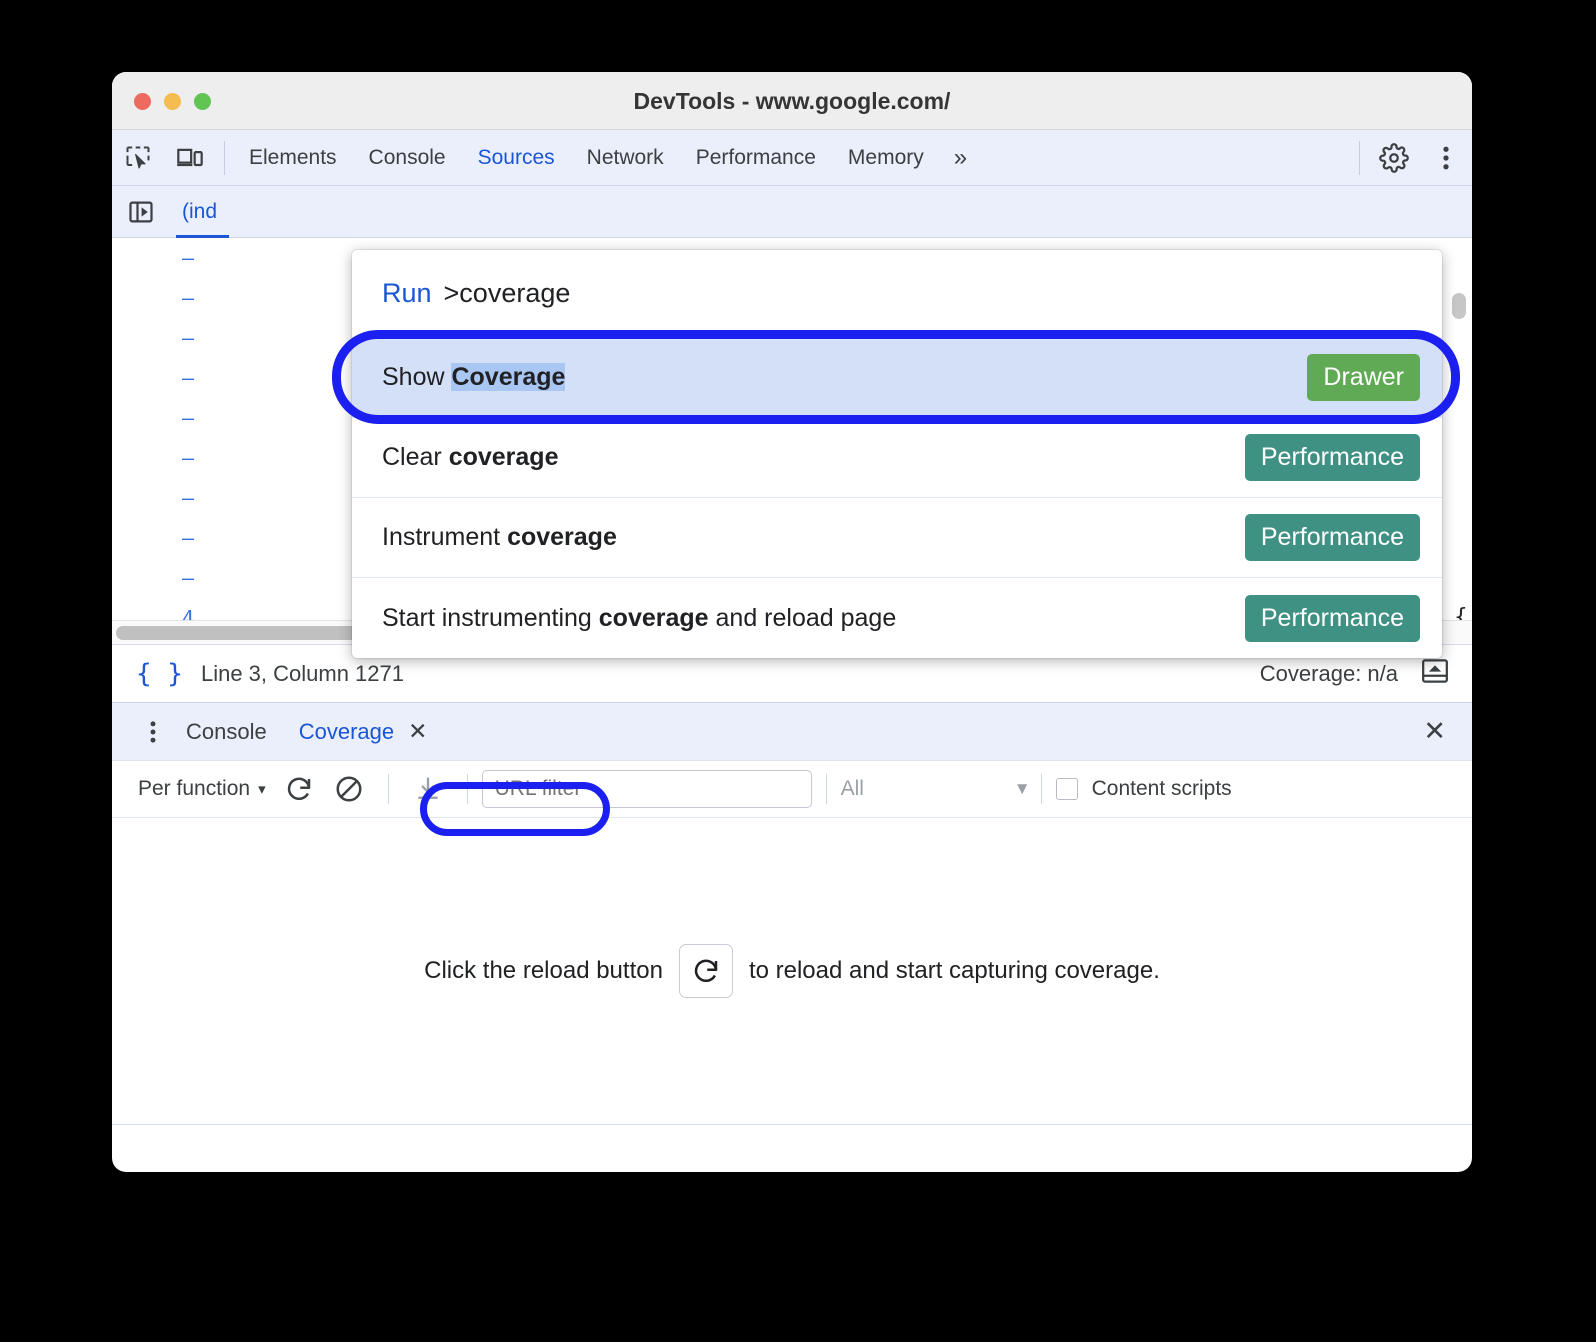 The image size is (1596, 1342). Describe the element at coordinates (190, 158) in the screenshot. I see `device-toolbar-icon` at that location.